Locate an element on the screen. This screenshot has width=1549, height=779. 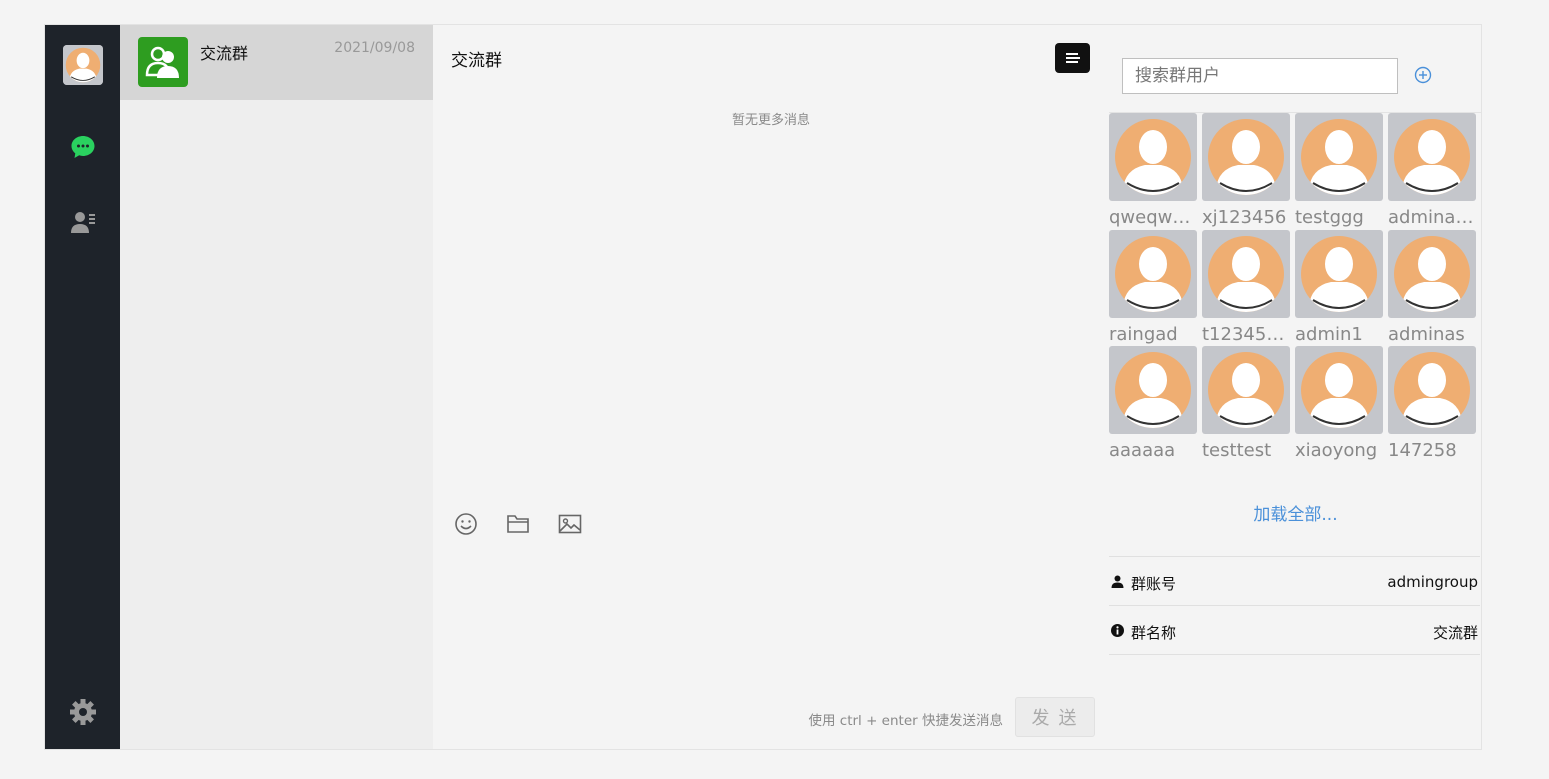
group-account-value: admingroup is located at coordinates (1432, 582).